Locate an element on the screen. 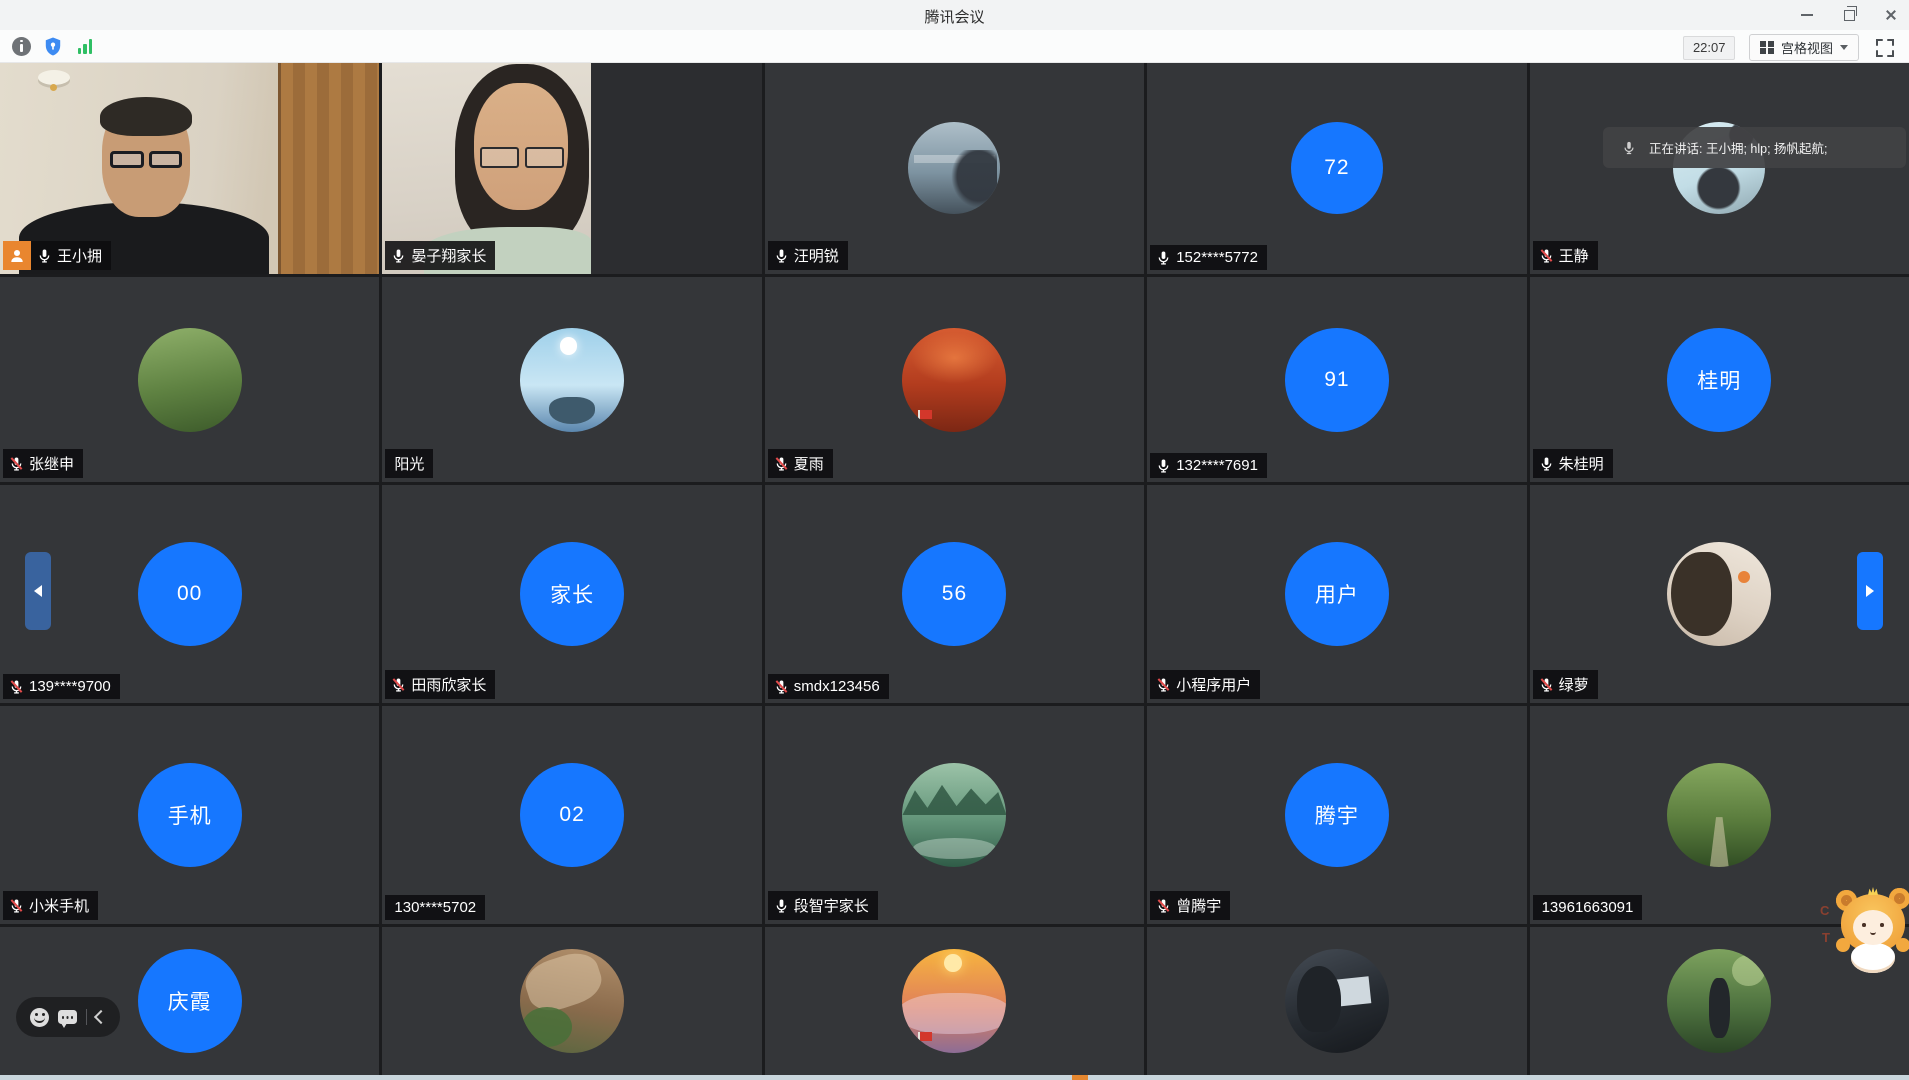  participant-tile: 56 smdx123456 is located at coordinates (954, 594).